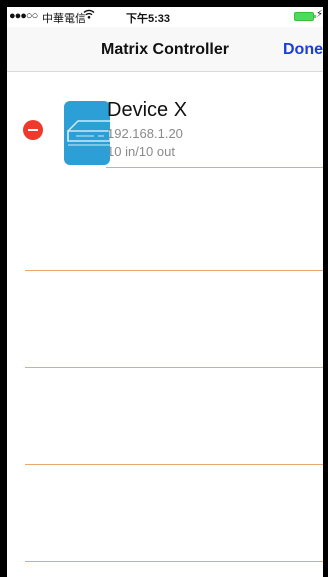 Image resolution: width=328 pixels, height=577 pixels. What do you see at coordinates (87, 133) in the screenshot?
I see `matrix-device-icon` at bounding box center [87, 133].